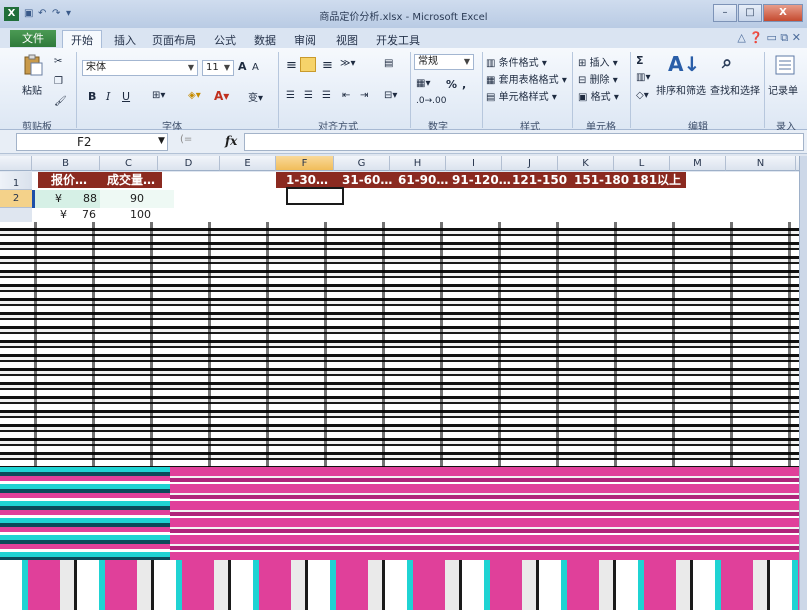 Image resolution: width=807 pixels, height=610 pixels. Describe the element at coordinates (186, 139) in the screenshot. I see `formula-cancel-icon: (=` at that location.